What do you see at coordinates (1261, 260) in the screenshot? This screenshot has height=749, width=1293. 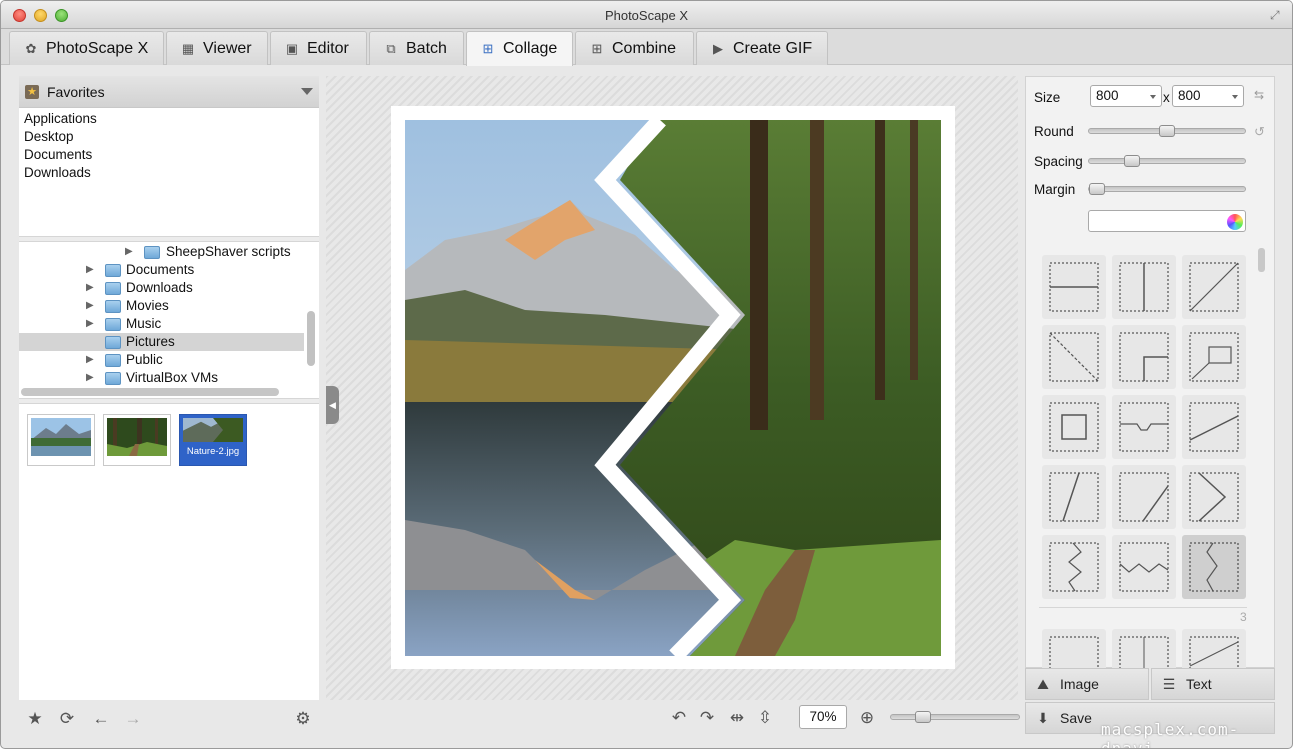 I see `layout-scrollbar` at bounding box center [1261, 260].